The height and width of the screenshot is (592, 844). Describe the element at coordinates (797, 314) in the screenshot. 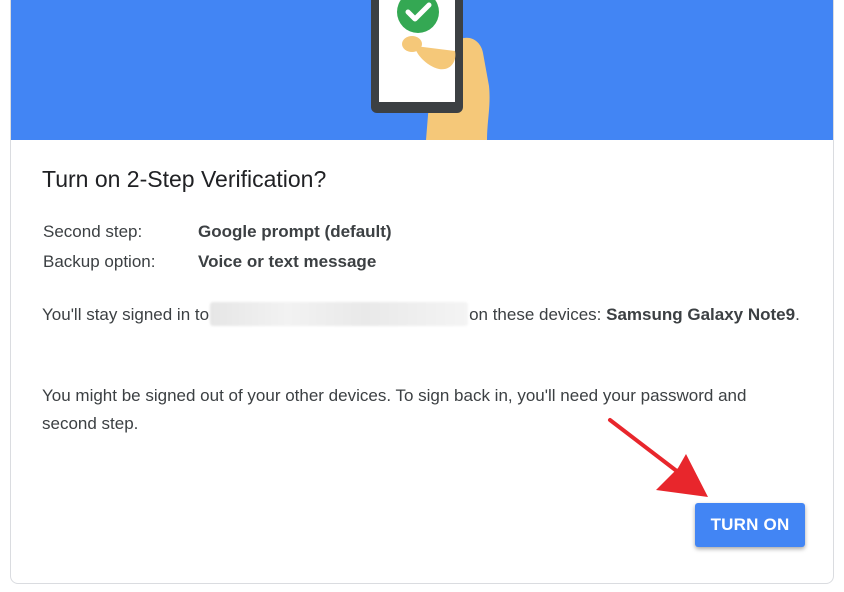

I see `signed-in-suffix: .` at that location.